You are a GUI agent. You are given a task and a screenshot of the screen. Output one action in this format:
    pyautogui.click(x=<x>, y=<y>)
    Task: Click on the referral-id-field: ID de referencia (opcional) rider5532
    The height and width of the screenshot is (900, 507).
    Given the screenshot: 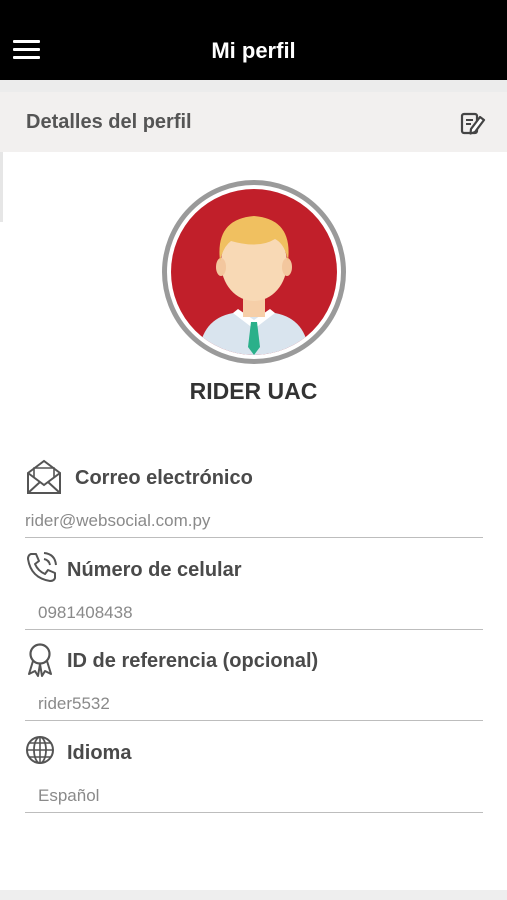 What is the action you would take?
    pyautogui.click(x=254, y=681)
    